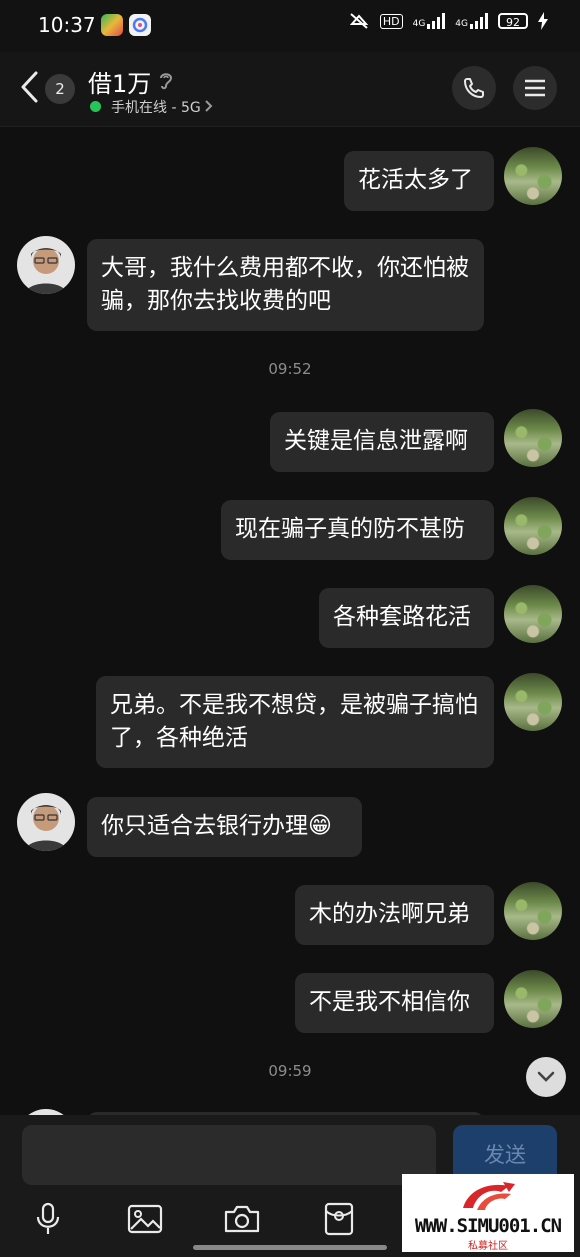 This screenshot has width=580, height=1257. I want to click on watermark-url: WWW.SIMU001.CN, so click(488, 1226).